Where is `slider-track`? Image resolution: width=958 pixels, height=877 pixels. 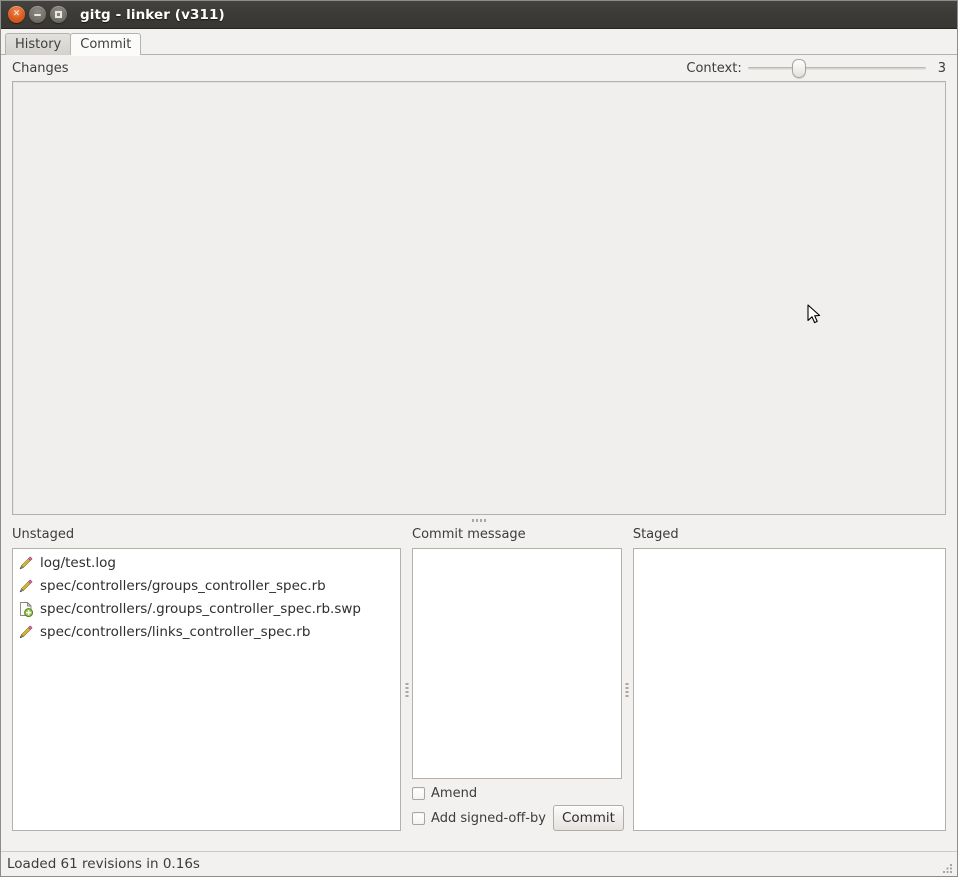
slider-track is located at coordinates (836, 68).